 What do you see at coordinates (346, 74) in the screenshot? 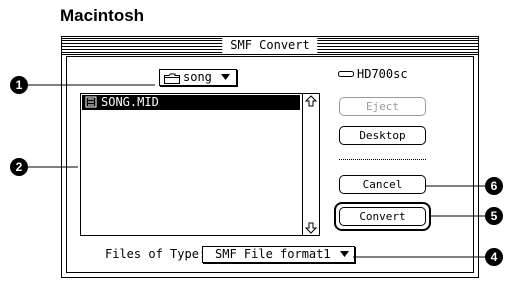
I see `hard-drive-icon` at bounding box center [346, 74].